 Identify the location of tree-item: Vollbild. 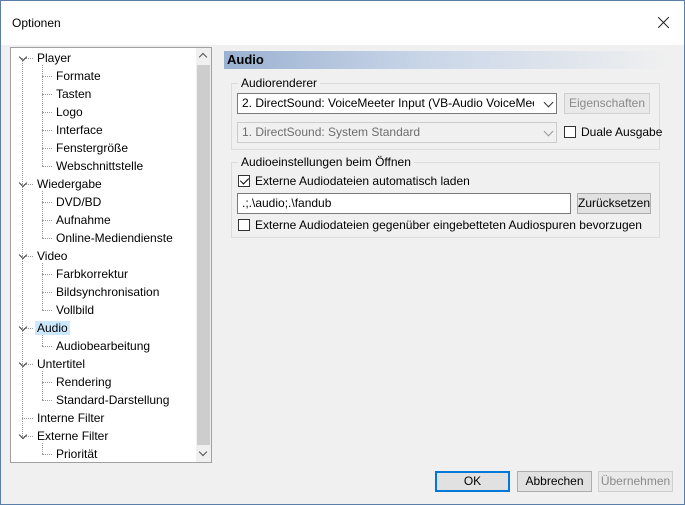
(75, 310).